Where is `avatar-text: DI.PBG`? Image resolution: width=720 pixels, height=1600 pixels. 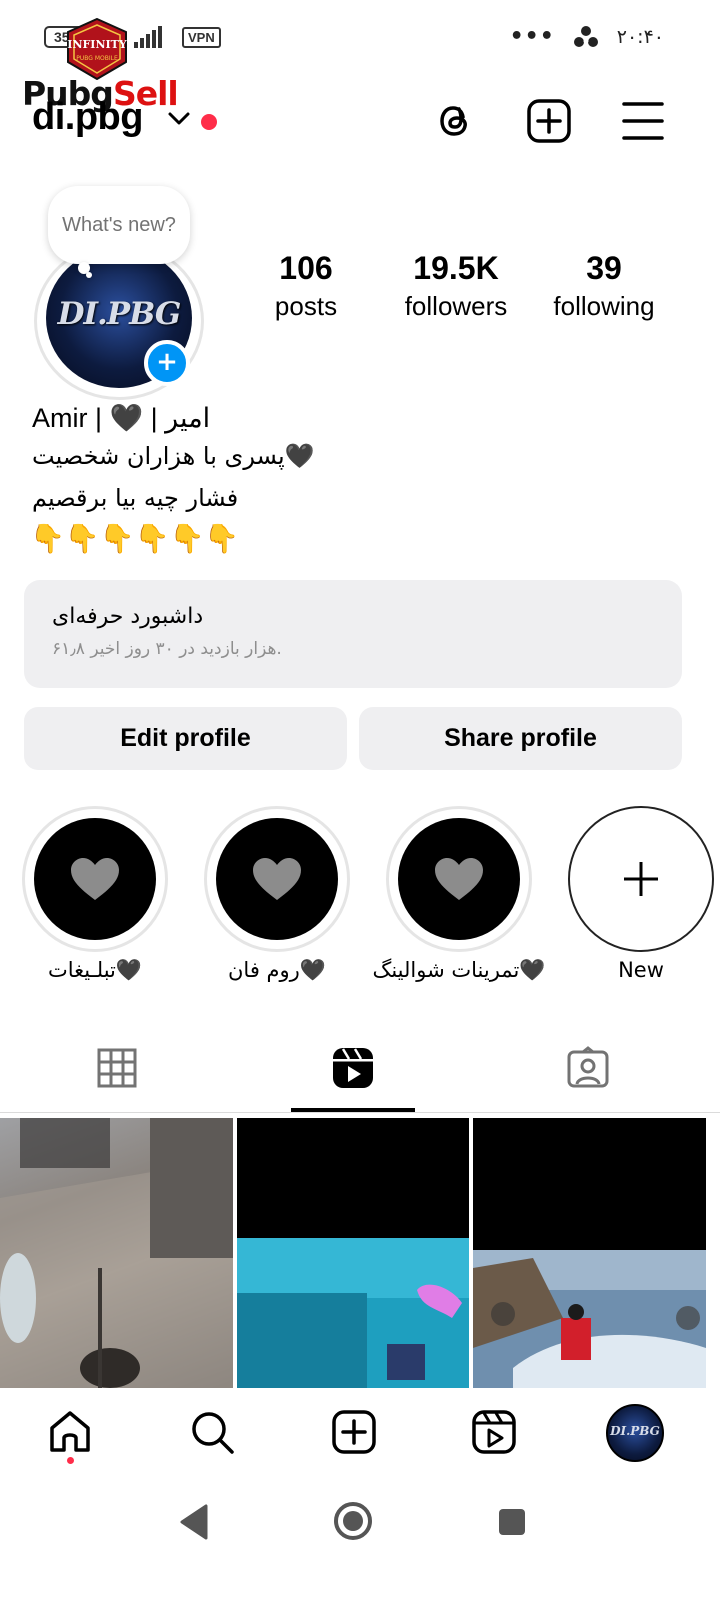 avatar-text: DI.PBG is located at coordinates (119, 314).